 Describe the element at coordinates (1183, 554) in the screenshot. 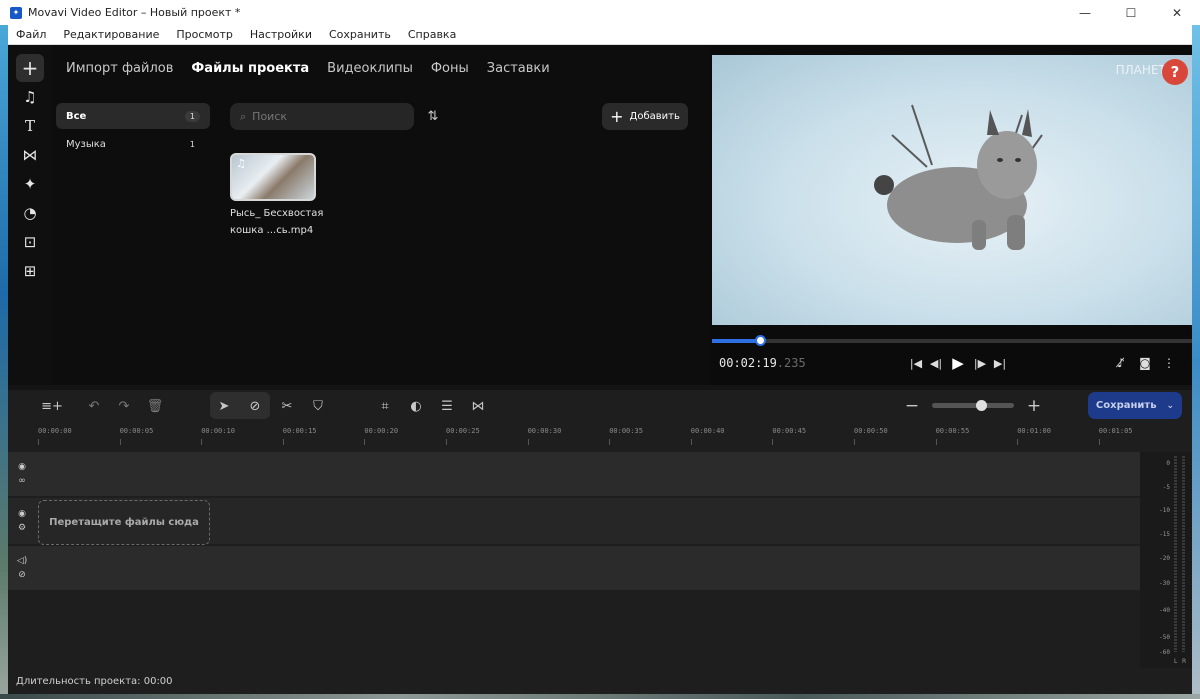

I see `meter-bar-right` at that location.